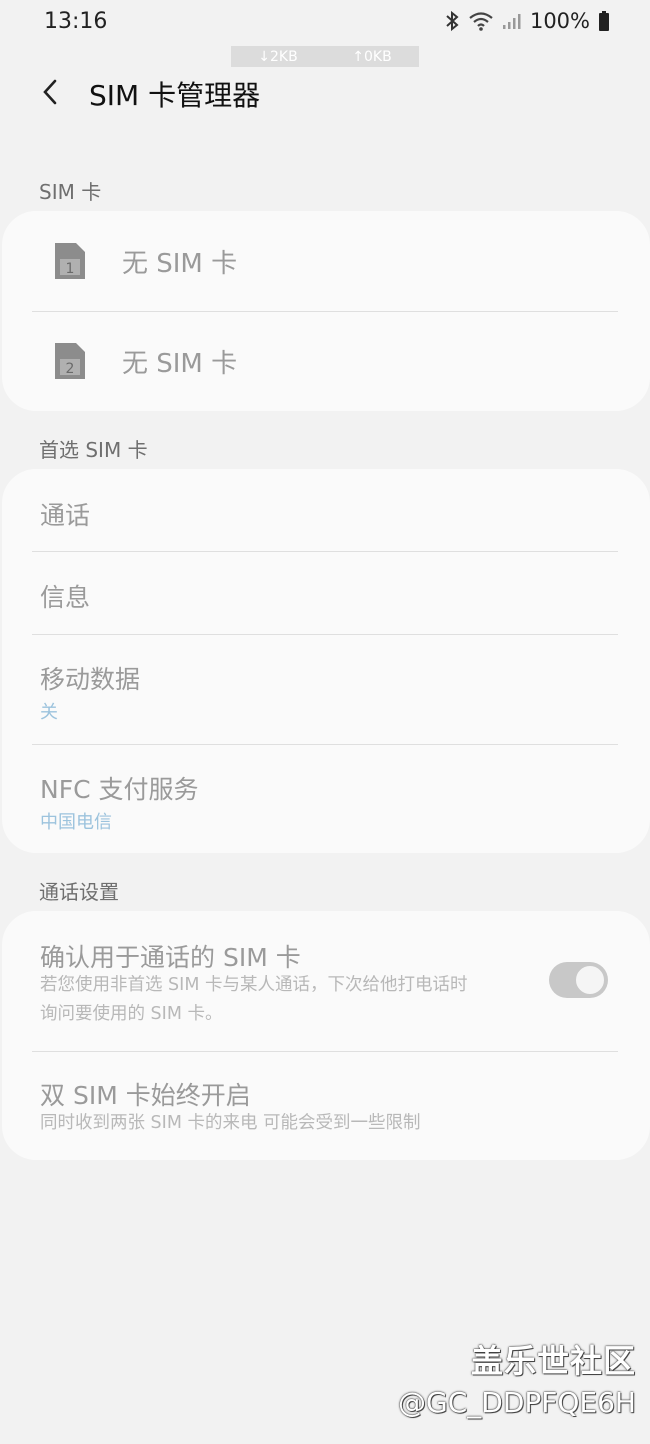  What do you see at coordinates (372, 56) in the screenshot?
I see `upload-speed: ↑0KB` at bounding box center [372, 56].